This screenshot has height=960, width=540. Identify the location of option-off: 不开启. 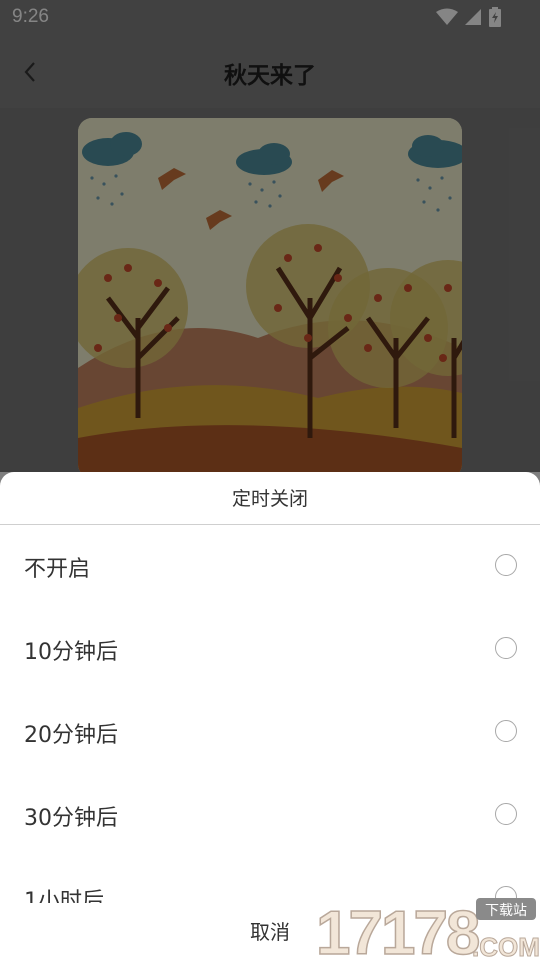
(270, 566).